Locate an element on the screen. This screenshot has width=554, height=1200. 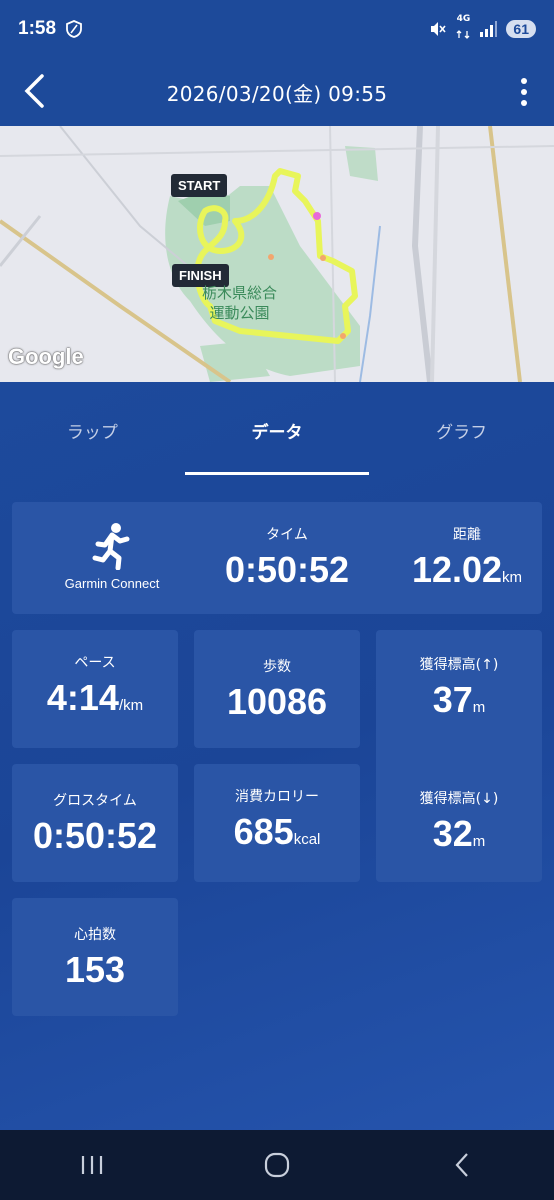
pace-unit: /km is located at coordinates (131, 705).